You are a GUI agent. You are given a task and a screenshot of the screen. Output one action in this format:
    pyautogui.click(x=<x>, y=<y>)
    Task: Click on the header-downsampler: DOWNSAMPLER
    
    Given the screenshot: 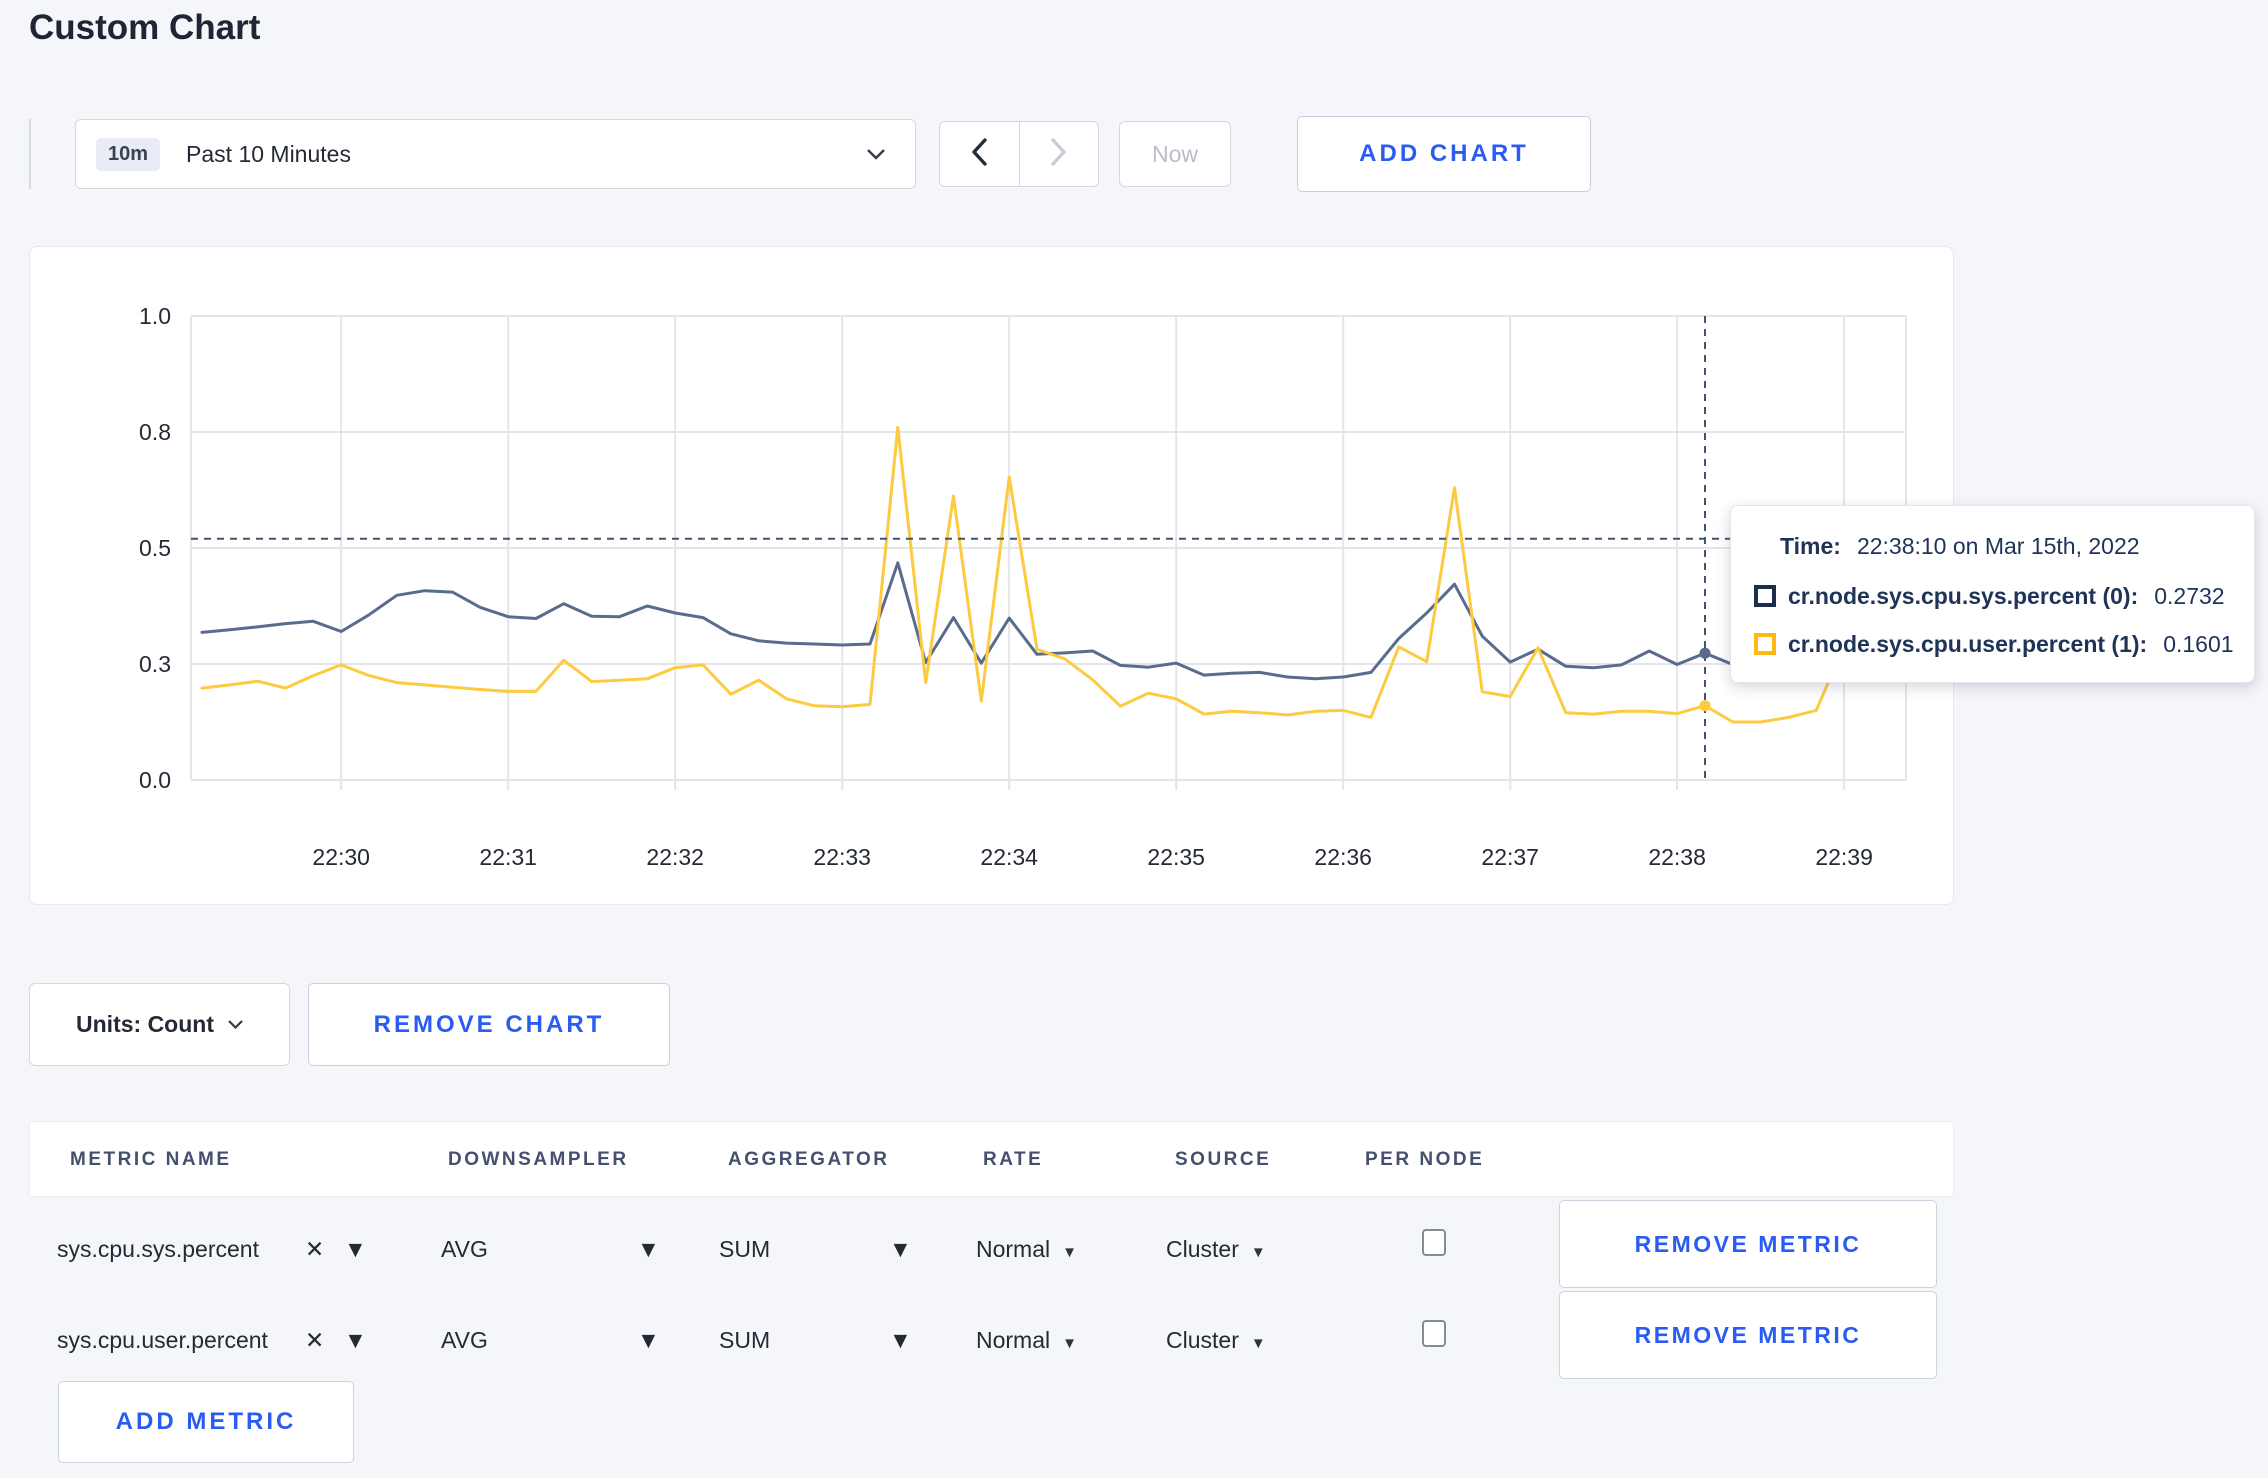 What is the action you would take?
    pyautogui.click(x=538, y=1159)
    